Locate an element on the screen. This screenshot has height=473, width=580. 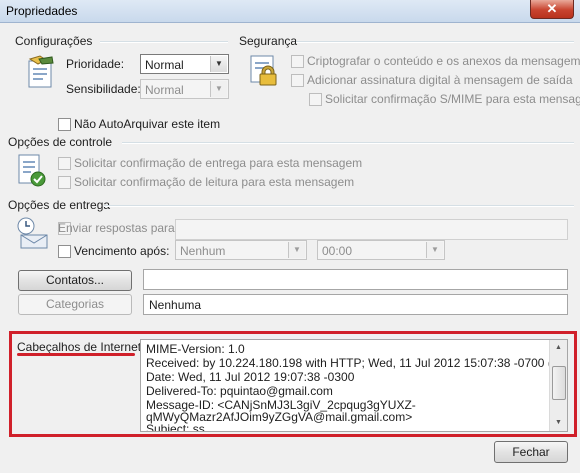
opcoes-controle-heading: Opções de controle is located at coordinates (60, 142).